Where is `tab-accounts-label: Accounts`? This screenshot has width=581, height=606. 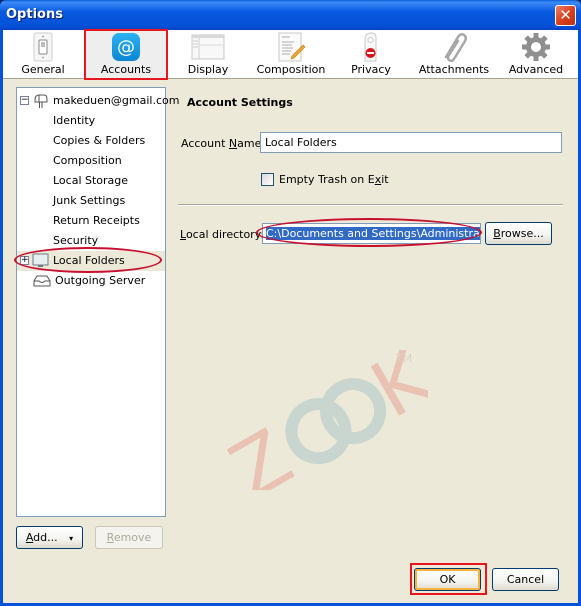 tab-accounts-label: Accounts is located at coordinates (126, 69).